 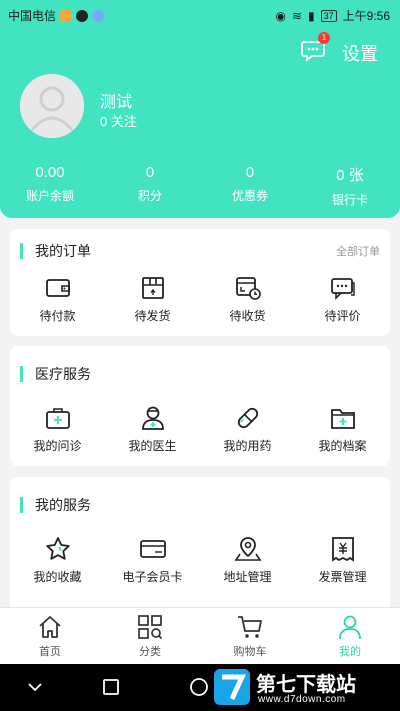 What do you see at coordinates (57, 548) in the screenshot?
I see `star-icon` at bounding box center [57, 548].